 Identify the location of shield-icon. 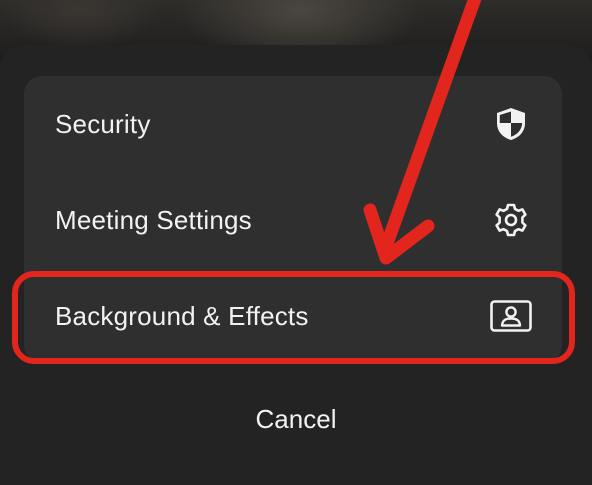
(511, 124).